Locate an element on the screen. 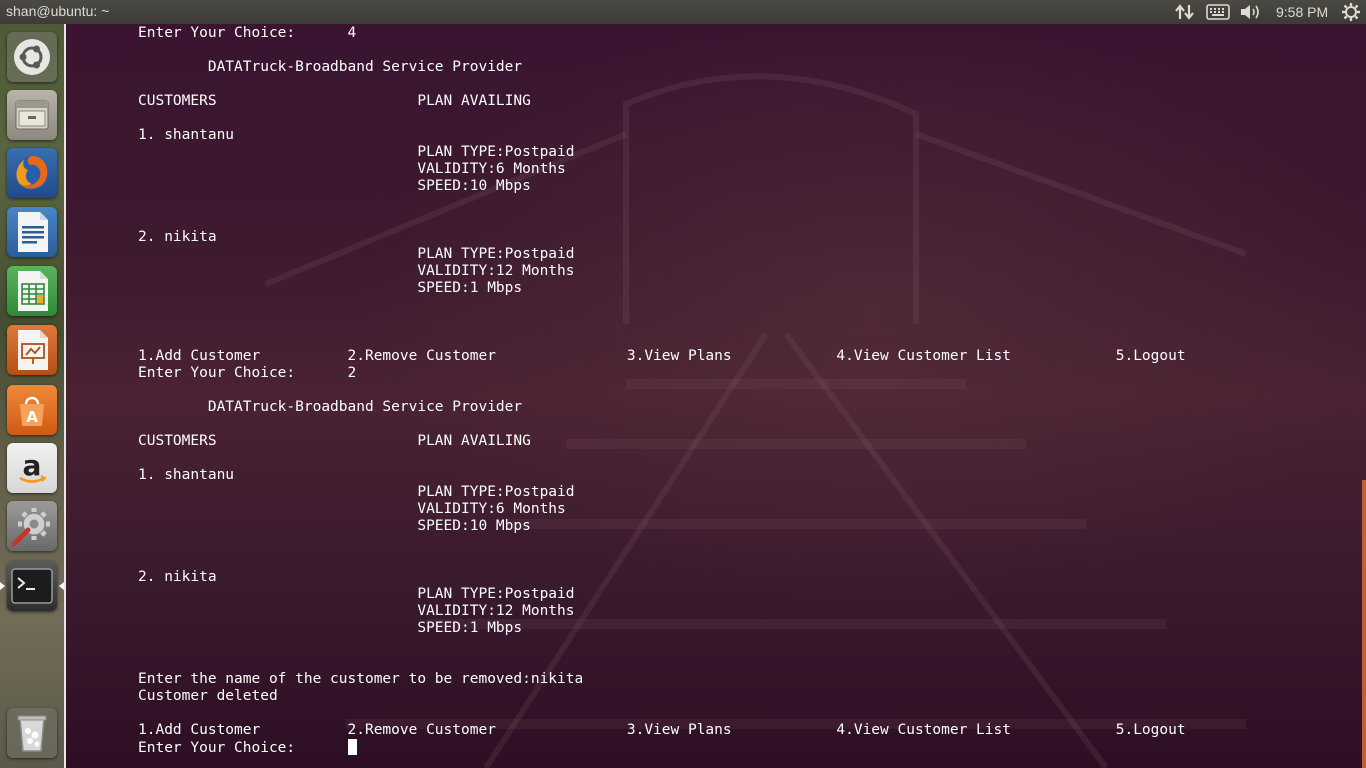 This screenshot has height=768, width=1366. system-gear-icon is located at coordinates (1351, 12).